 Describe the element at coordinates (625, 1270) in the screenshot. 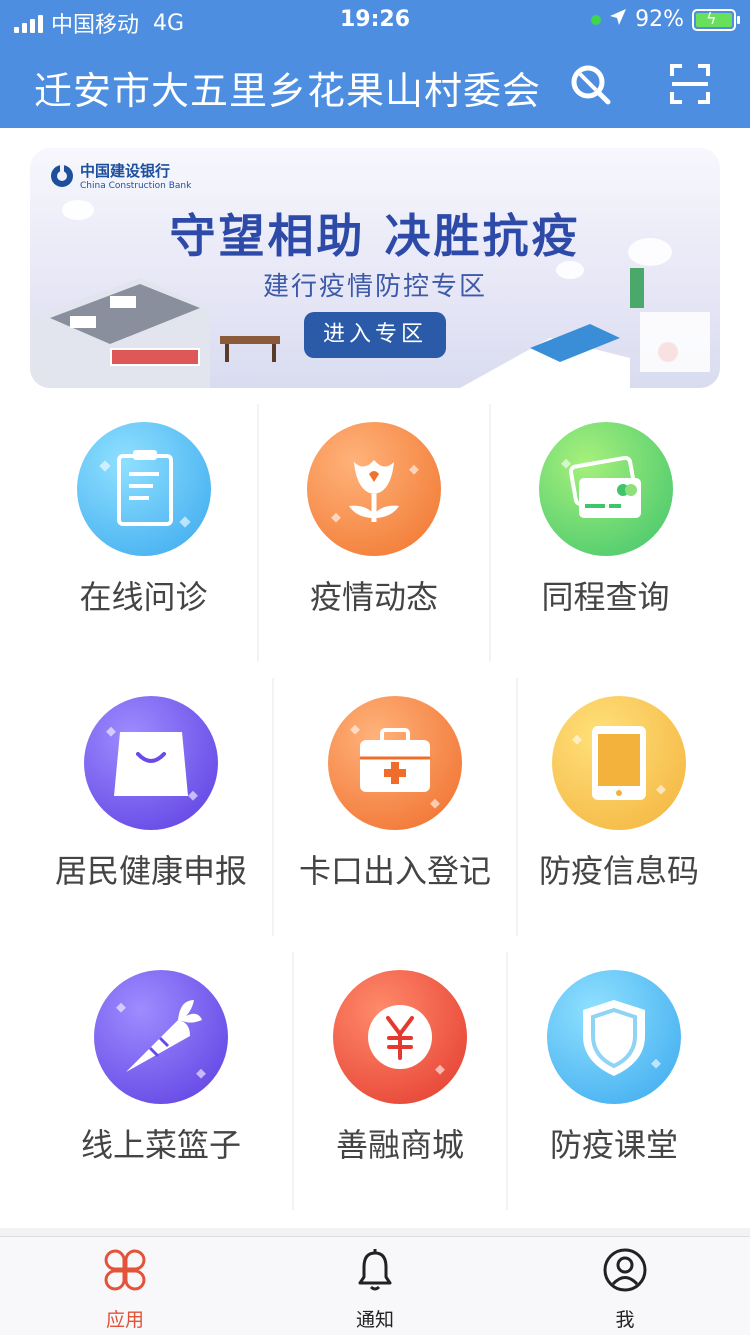

I see `user-icon` at that location.